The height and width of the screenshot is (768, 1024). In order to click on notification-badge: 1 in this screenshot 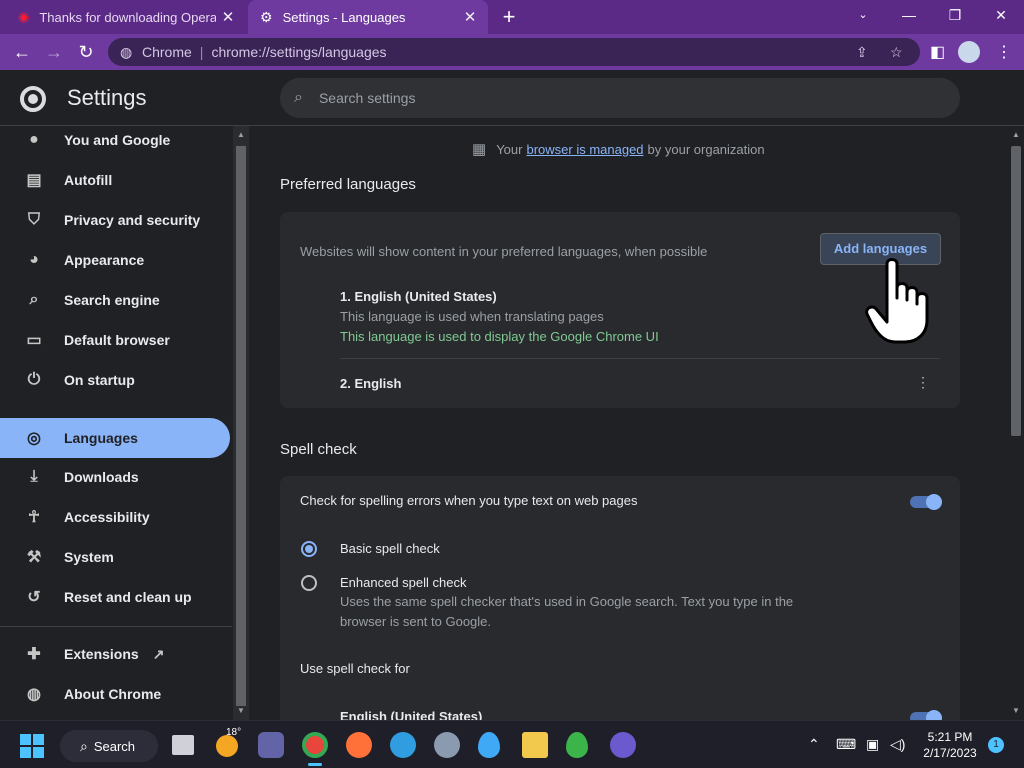, I will do `click(996, 745)`.